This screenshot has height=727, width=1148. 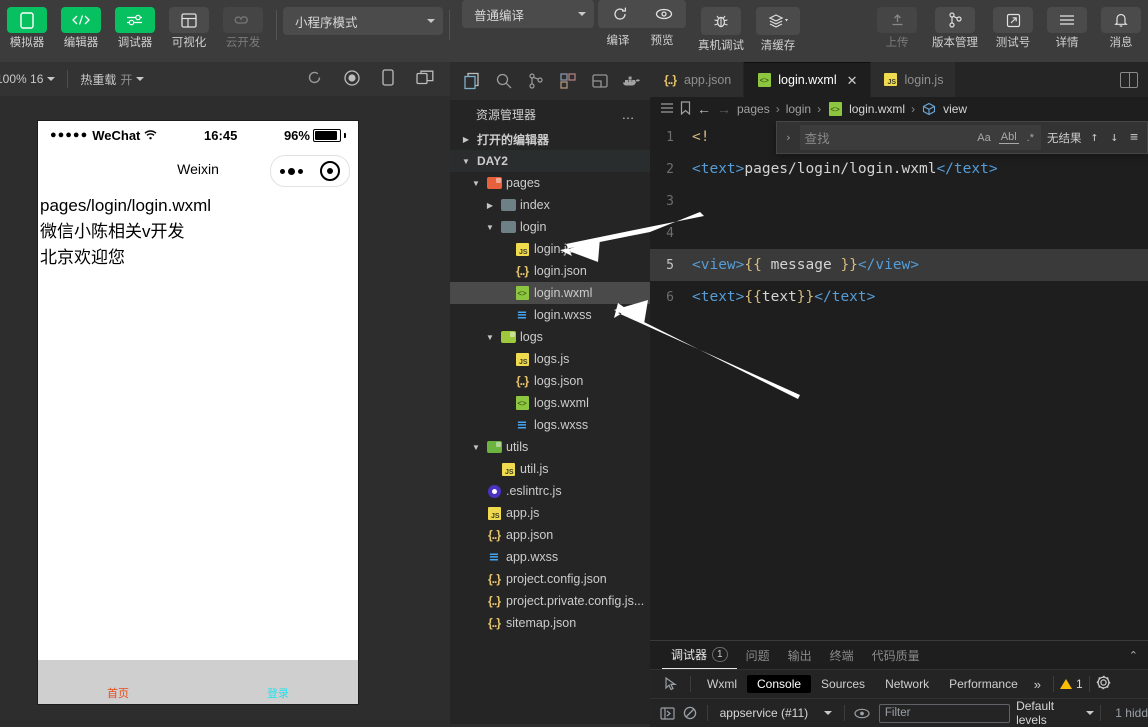 What do you see at coordinates (550, 161) in the screenshot?
I see `project-section: ▼ DAY2` at bounding box center [550, 161].